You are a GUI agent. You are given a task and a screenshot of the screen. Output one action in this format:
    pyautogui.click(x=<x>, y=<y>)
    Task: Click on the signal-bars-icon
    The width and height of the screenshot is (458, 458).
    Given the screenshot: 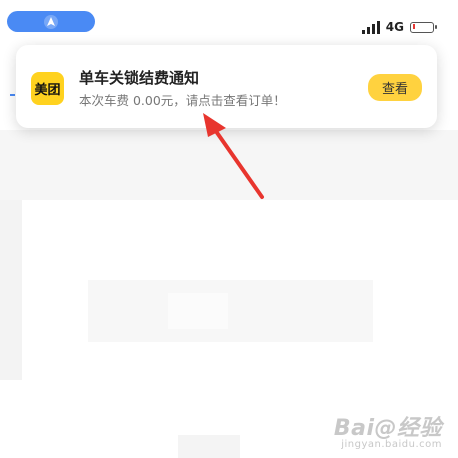 What is the action you would take?
    pyautogui.click(x=370, y=27)
    